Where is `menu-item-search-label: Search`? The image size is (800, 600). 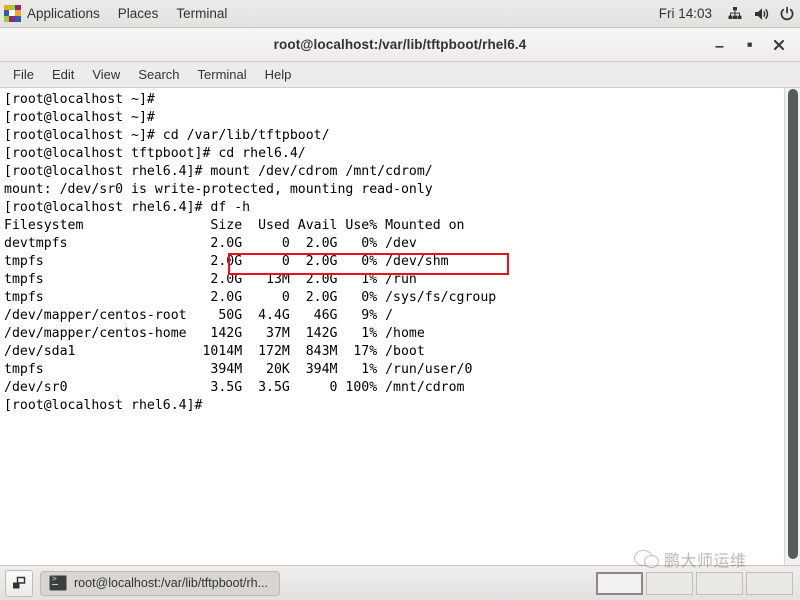 menu-item-search-label: Search is located at coordinates (159, 74).